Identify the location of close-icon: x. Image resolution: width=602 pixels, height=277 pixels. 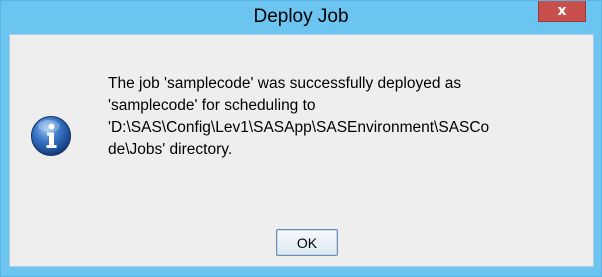
(562, 11).